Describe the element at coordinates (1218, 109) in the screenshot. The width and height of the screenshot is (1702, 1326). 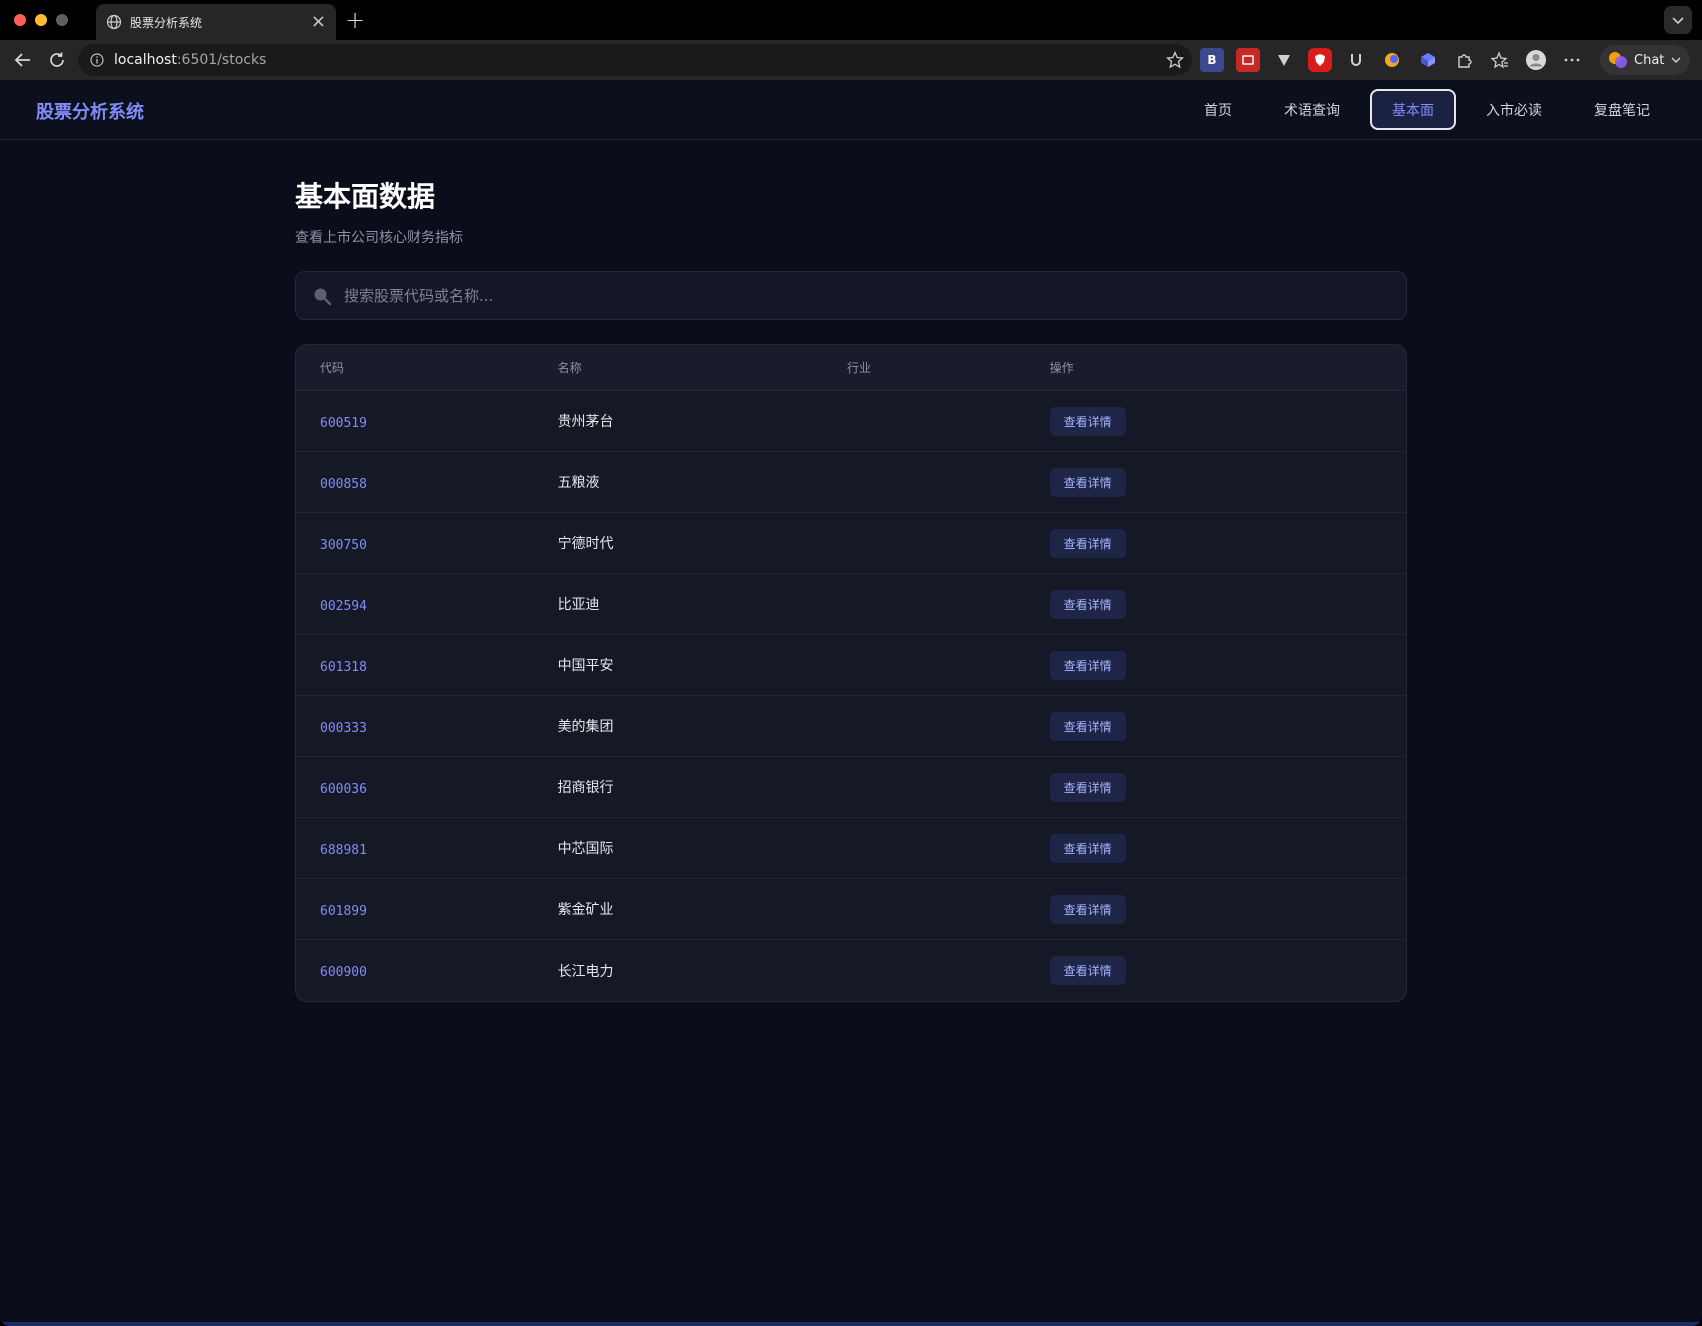
I see `nav-home: 首页` at that location.